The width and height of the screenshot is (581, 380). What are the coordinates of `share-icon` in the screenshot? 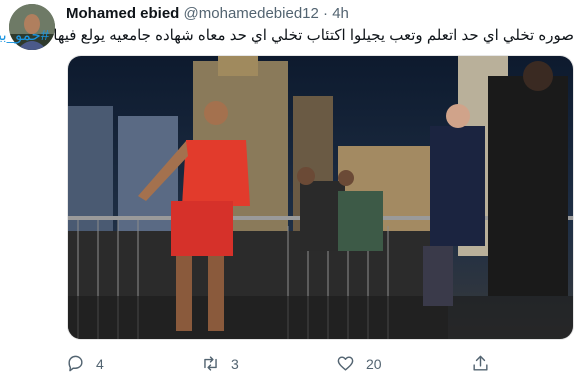 It's located at (480, 363).